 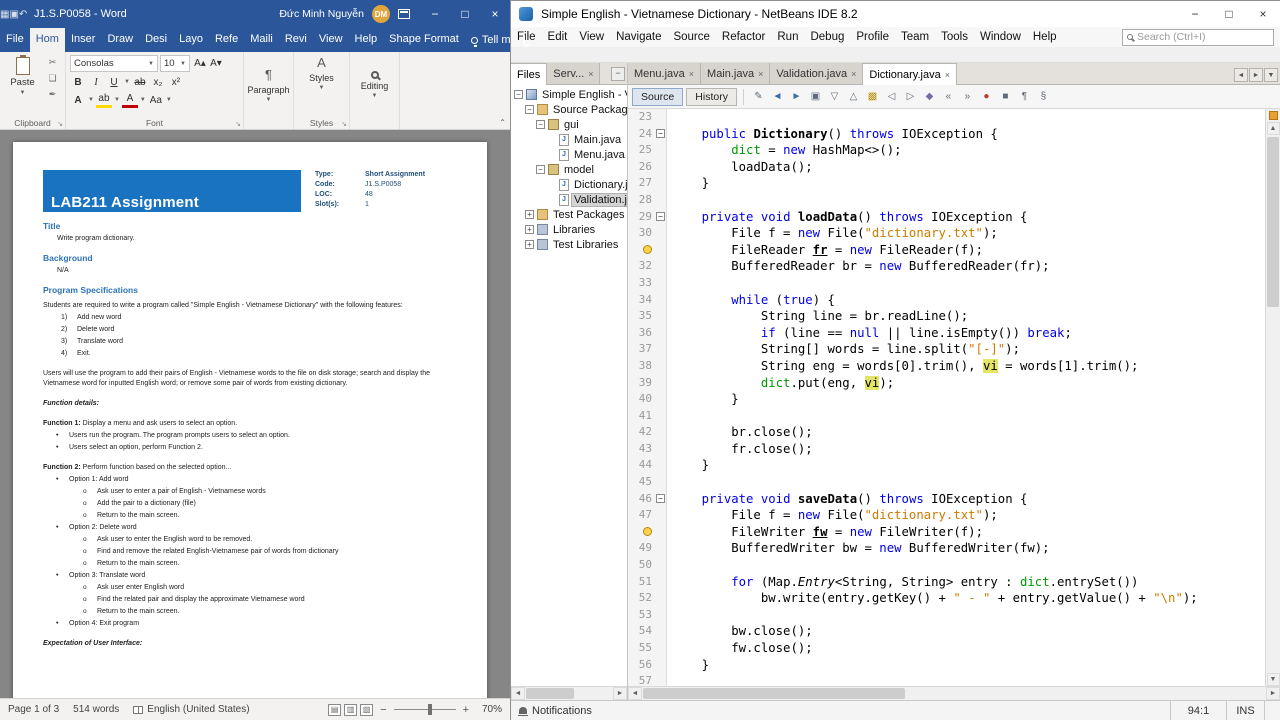 What do you see at coordinates (641, 631) in the screenshot?
I see `line-number: 54` at bounding box center [641, 631].